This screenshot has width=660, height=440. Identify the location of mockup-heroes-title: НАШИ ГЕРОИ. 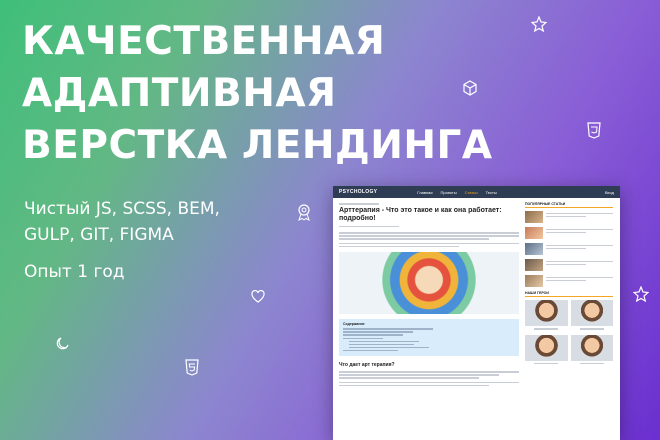
(569, 294).